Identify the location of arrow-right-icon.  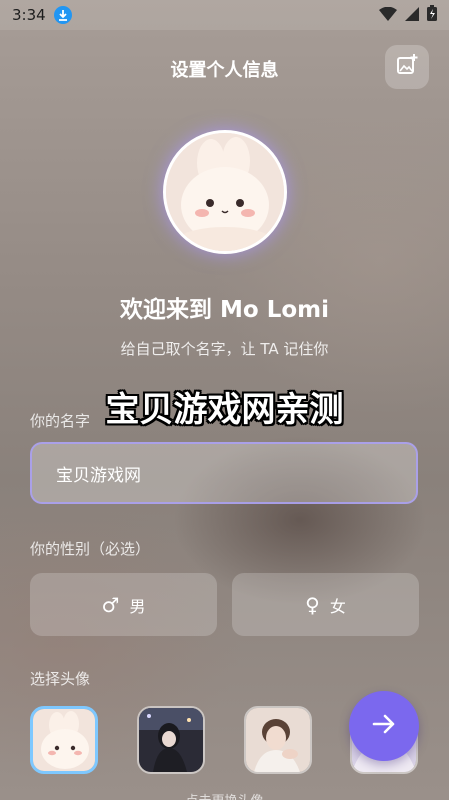
(384, 726).